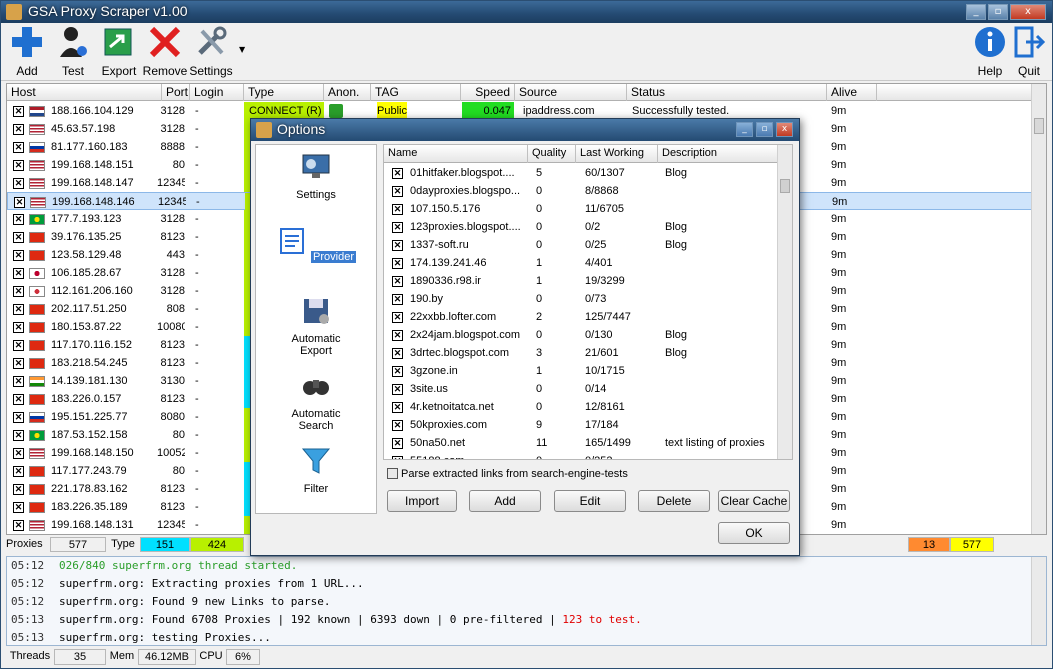 This screenshot has width=1053, height=669. I want to click on col-speed: Speed, so click(488, 92).